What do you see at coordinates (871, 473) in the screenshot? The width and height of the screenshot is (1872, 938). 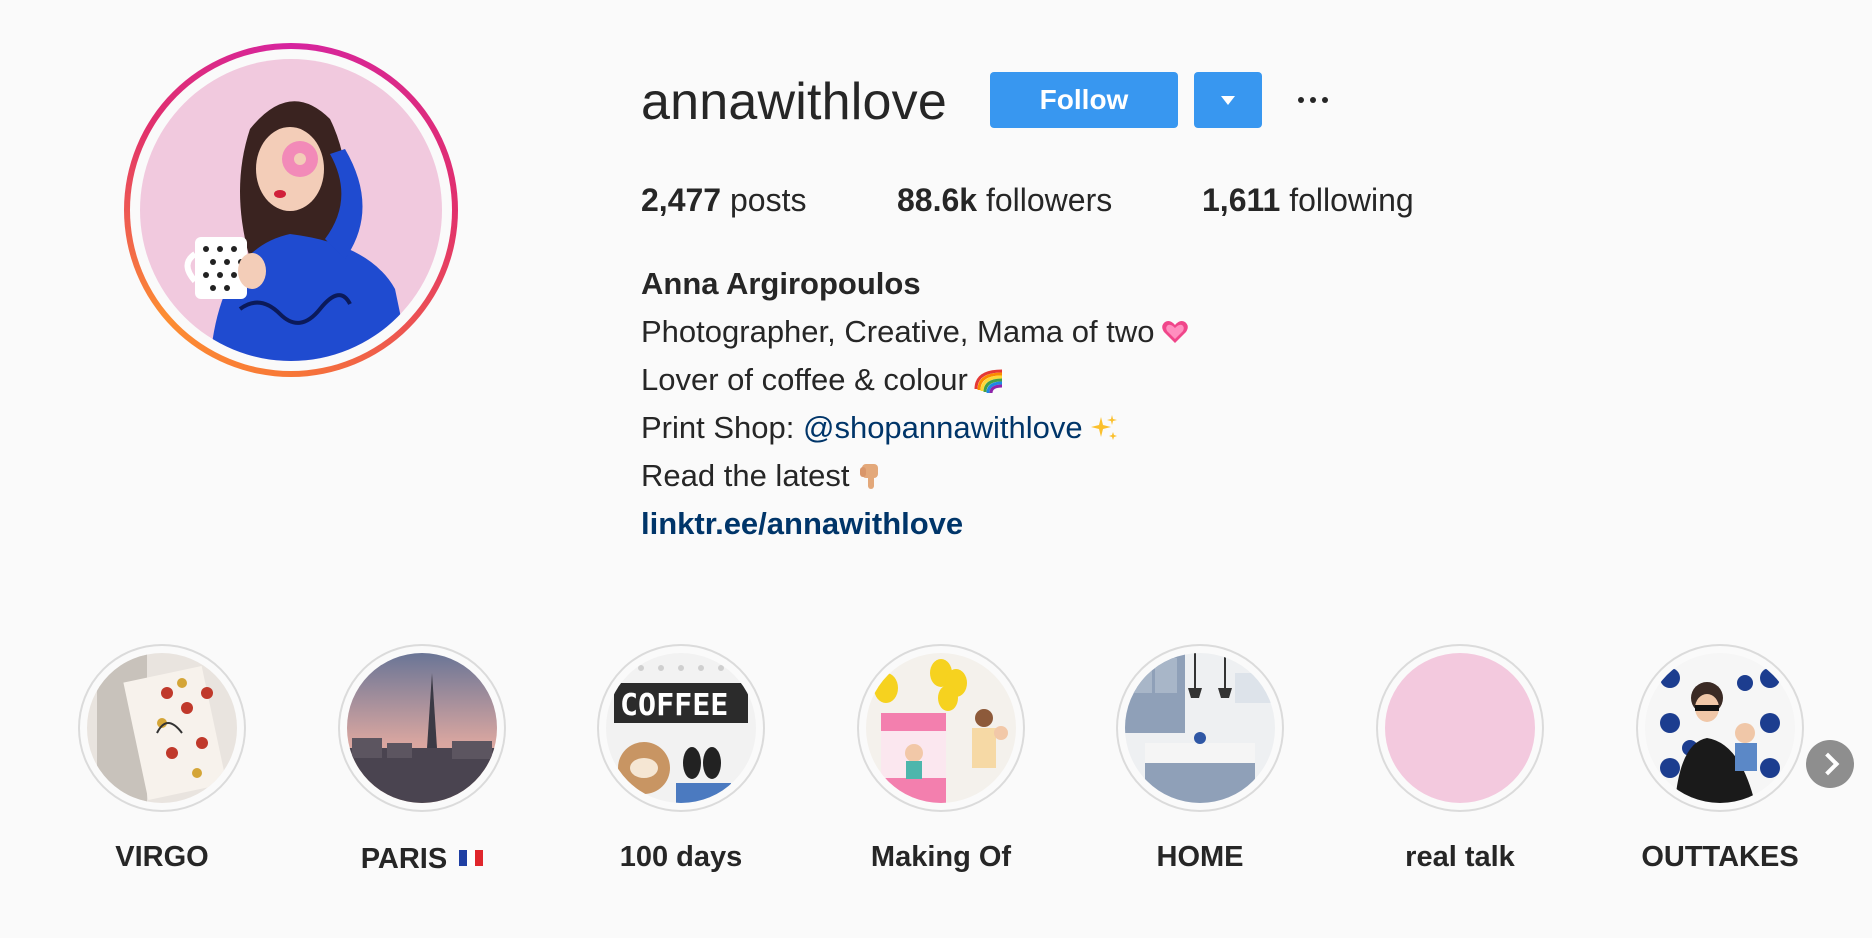 I see `pointing-down-icon` at bounding box center [871, 473].